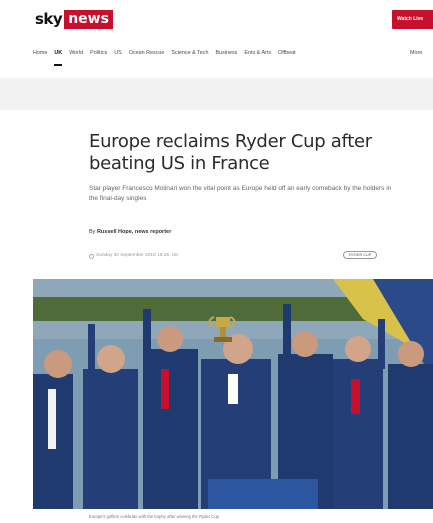 This screenshot has height=523, width=433. I want to click on nav-item-ocean-rescue: Ocean Rescue, so click(147, 53).